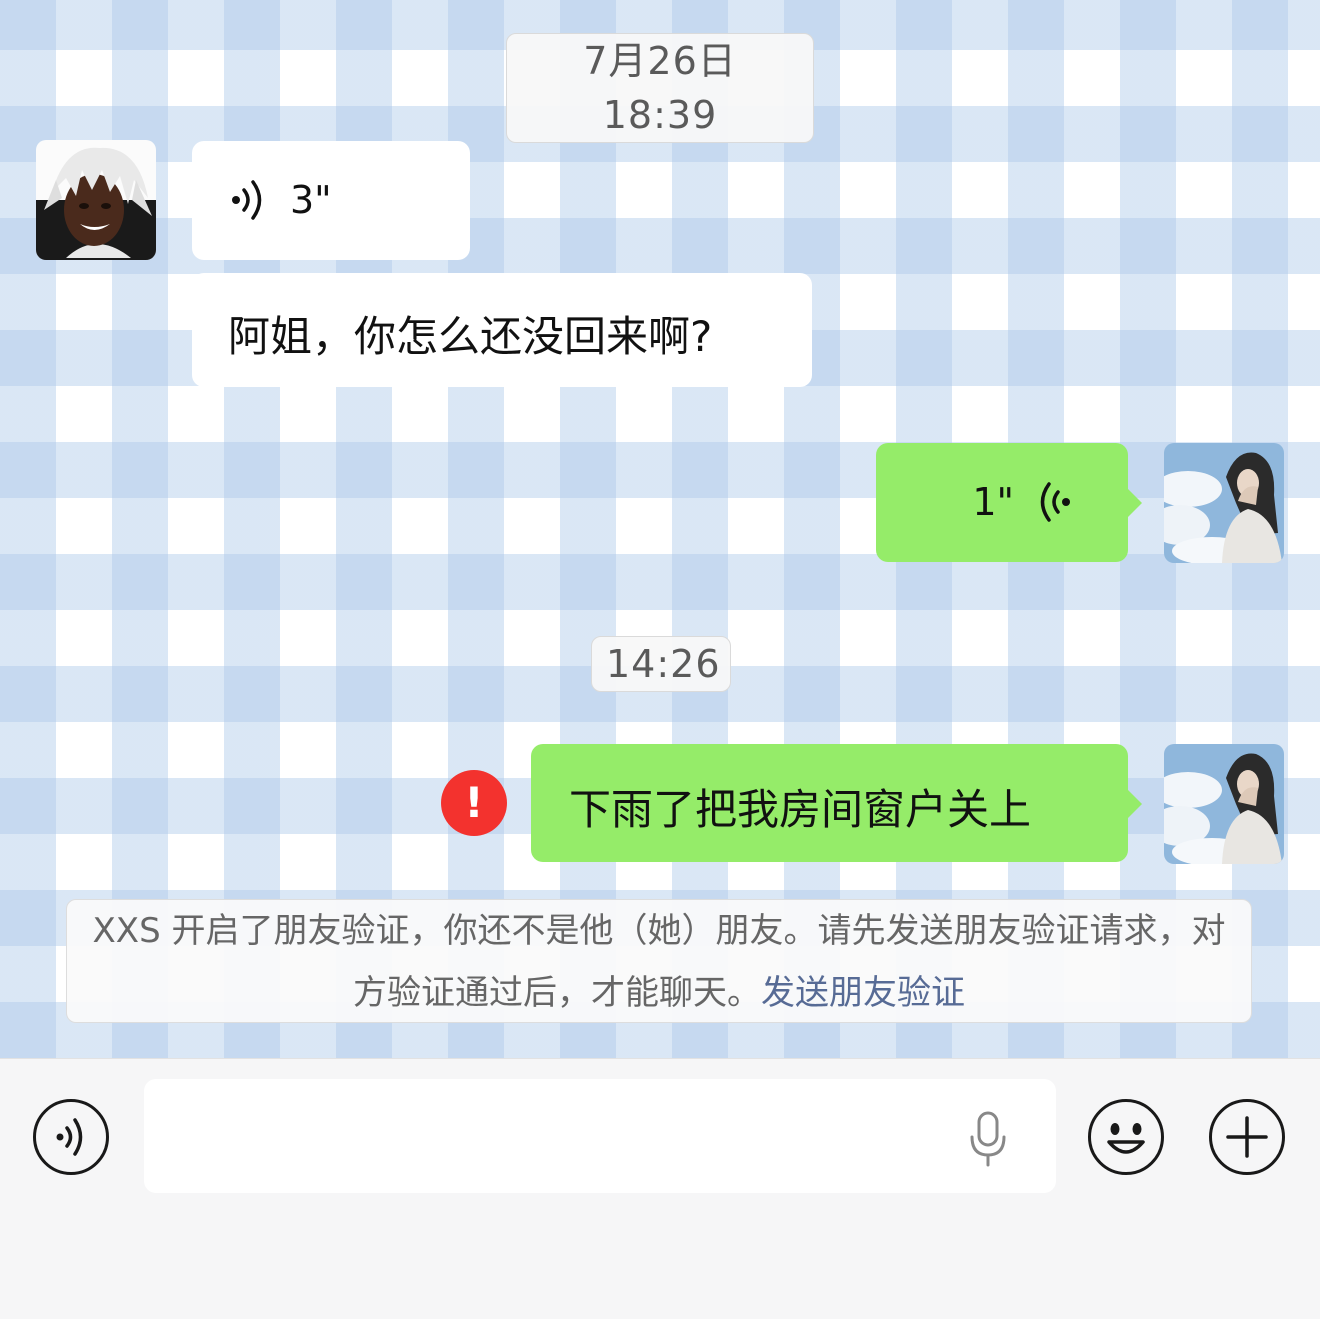 The image size is (1320, 1319). What do you see at coordinates (96, 200) in the screenshot?
I see `contact-avatar` at bounding box center [96, 200].